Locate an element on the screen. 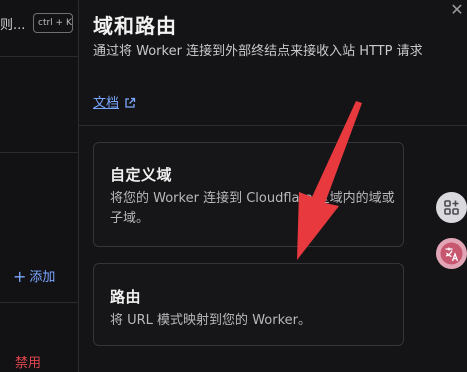 This screenshot has height=372, width=467. panel-description: 通过将 Worker 连接到外部终结点来接收入站 HTTP 请求 is located at coordinates (258, 51).